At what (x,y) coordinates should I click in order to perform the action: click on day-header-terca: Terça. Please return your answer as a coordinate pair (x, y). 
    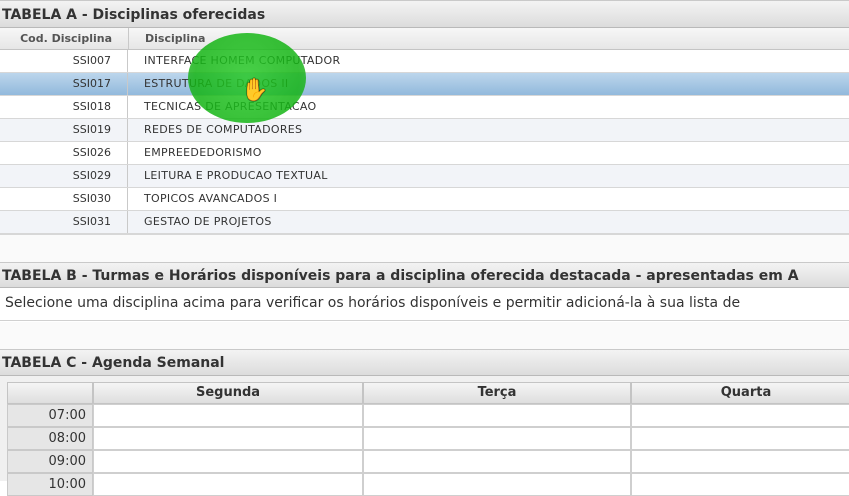
    Looking at the image, I should click on (497, 393).